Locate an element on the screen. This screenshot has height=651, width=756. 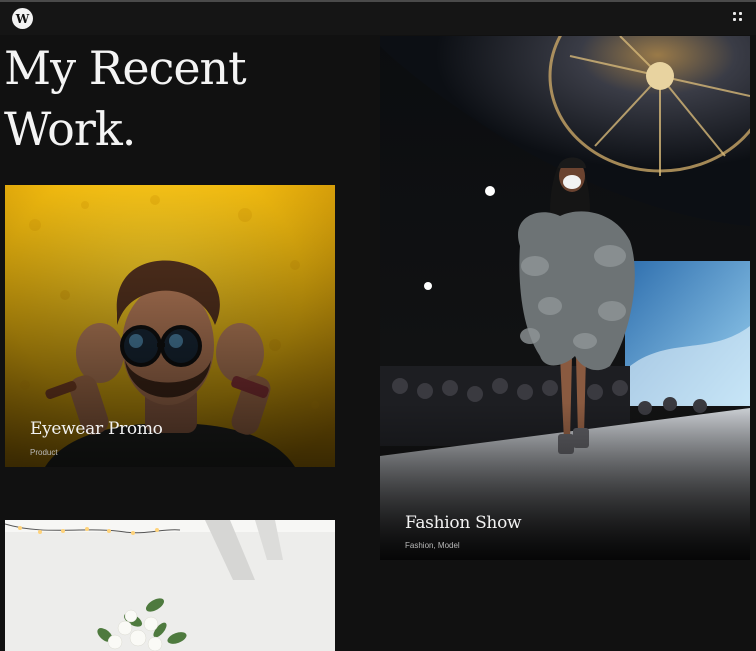
logo-letter: W is located at coordinates (22, 18).